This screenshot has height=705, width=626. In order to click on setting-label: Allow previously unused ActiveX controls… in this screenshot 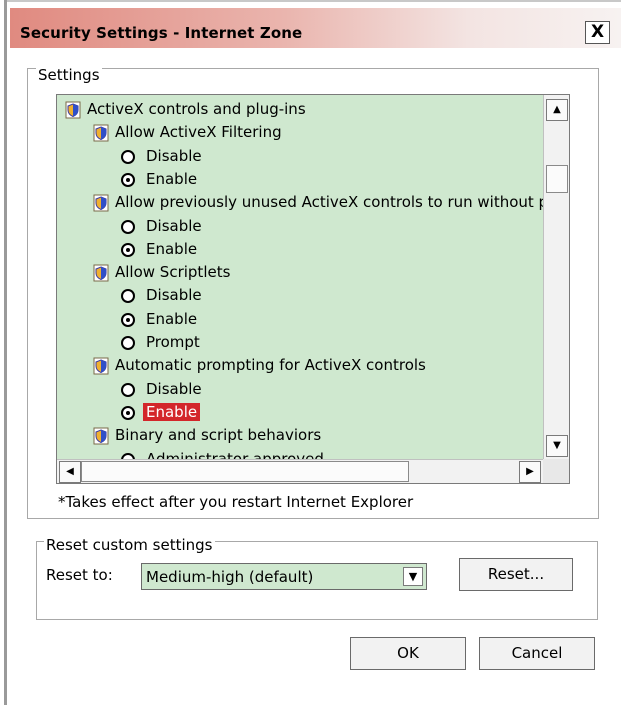, I will do `click(329, 202)`.